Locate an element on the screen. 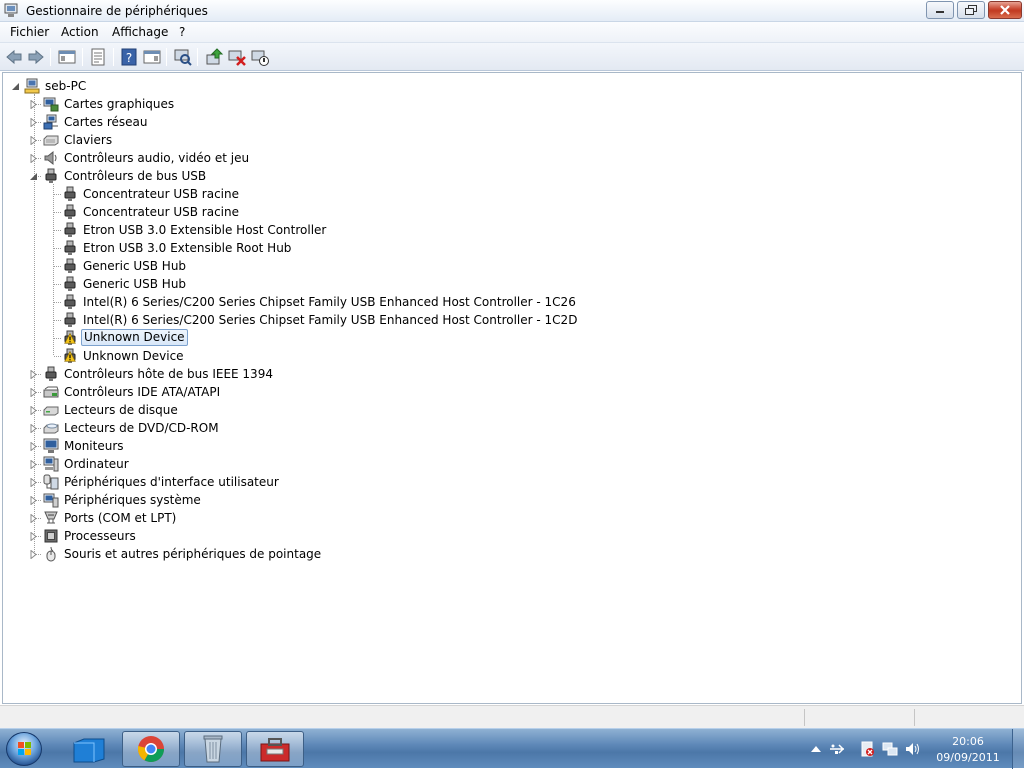 The image size is (1024, 770). tree-category: Ports (COM et LPT) is located at coordinates (163, 518).